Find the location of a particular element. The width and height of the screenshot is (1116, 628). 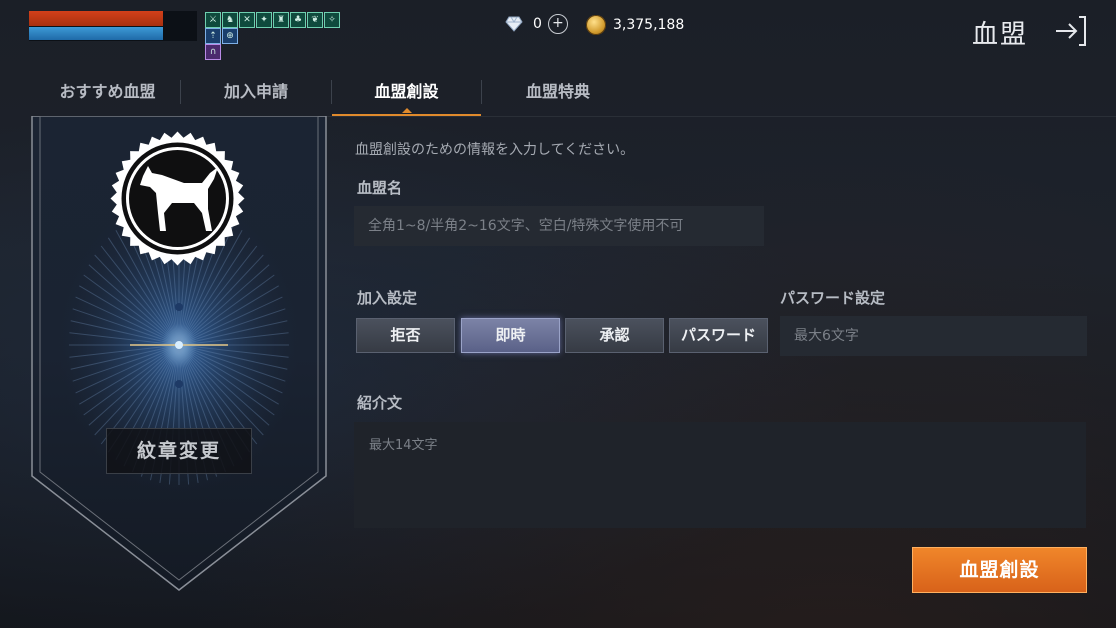

buff-row-2: ⇡ ⊕ is located at coordinates (221, 36).